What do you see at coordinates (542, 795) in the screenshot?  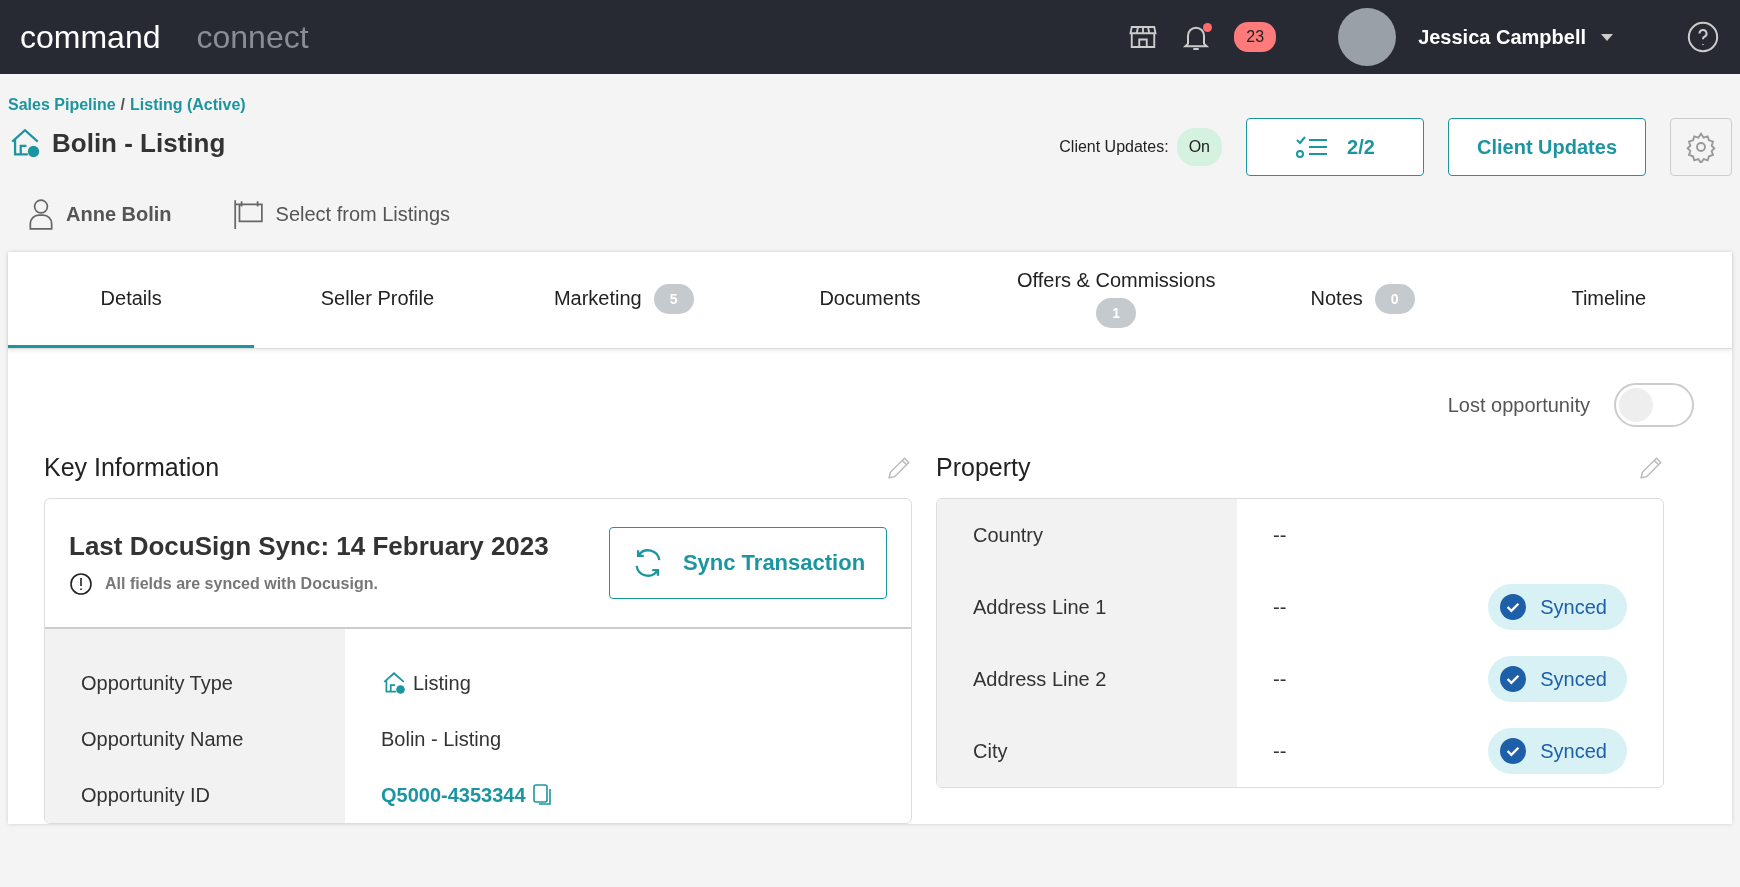 I see `copy-icon` at bounding box center [542, 795].